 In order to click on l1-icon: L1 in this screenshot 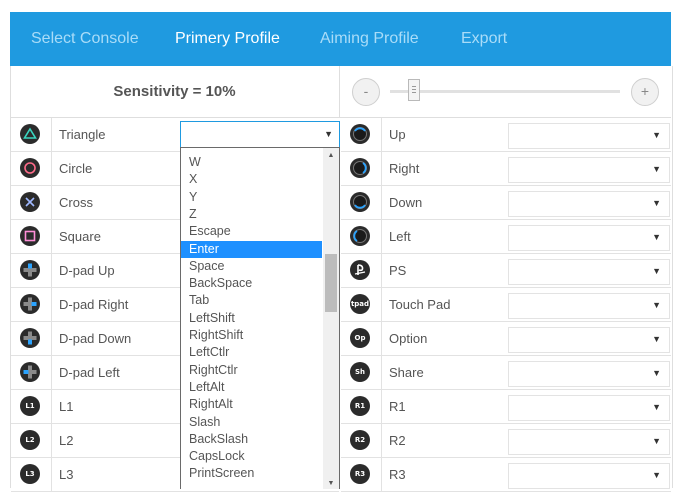, I will do `click(30, 406)`.